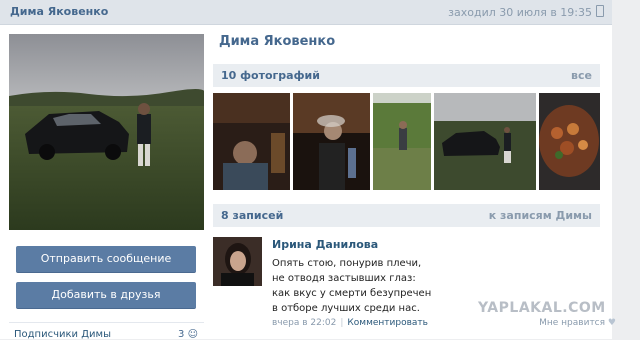 Image resolution: width=640 pixels, height=340 pixels. Describe the element at coordinates (387, 323) in the screenshot. I see `comment-link: Комментировать` at that location.